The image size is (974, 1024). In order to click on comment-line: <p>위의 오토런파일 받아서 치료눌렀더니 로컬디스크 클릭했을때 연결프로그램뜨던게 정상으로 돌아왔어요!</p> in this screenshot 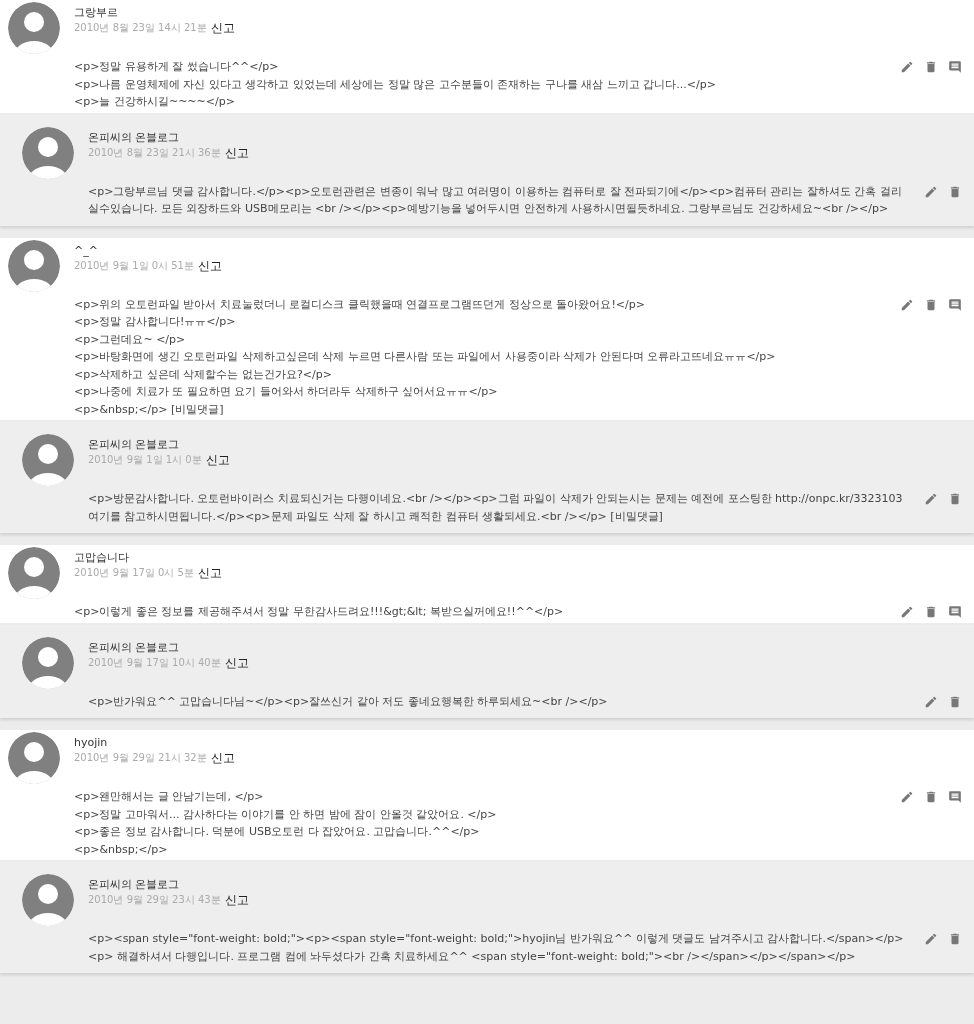, I will do `click(360, 304)`.